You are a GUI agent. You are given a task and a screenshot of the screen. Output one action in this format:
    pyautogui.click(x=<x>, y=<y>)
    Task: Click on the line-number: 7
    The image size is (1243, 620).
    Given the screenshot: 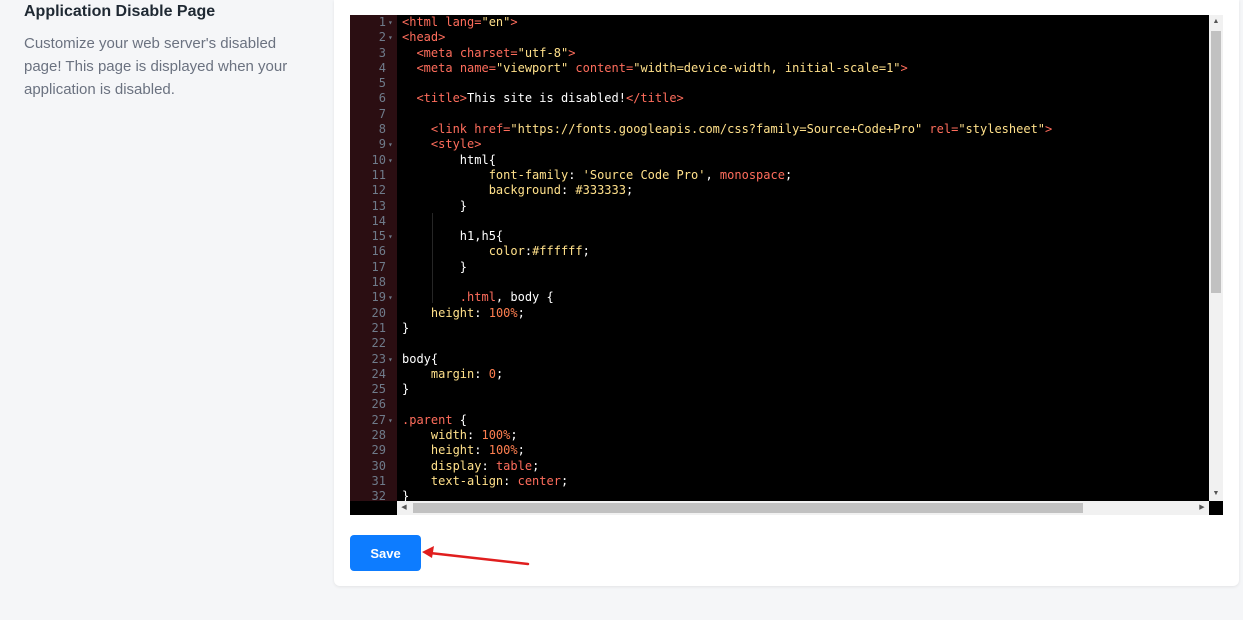 What is the action you would take?
    pyautogui.click(x=382, y=113)
    